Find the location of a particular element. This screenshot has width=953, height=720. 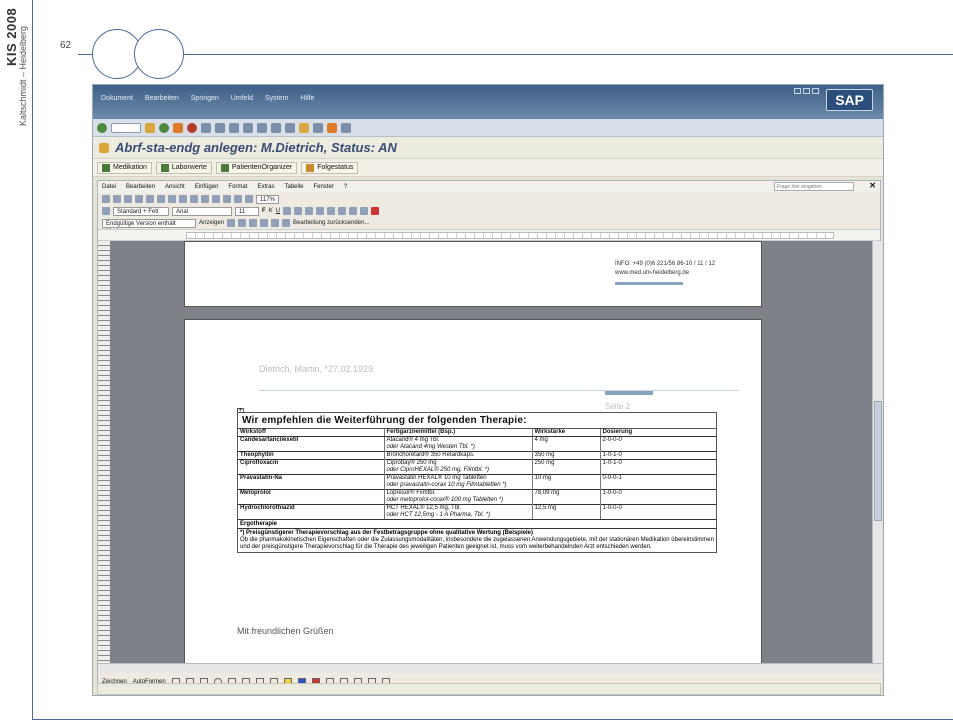

help-icon is located at coordinates (332, 127).